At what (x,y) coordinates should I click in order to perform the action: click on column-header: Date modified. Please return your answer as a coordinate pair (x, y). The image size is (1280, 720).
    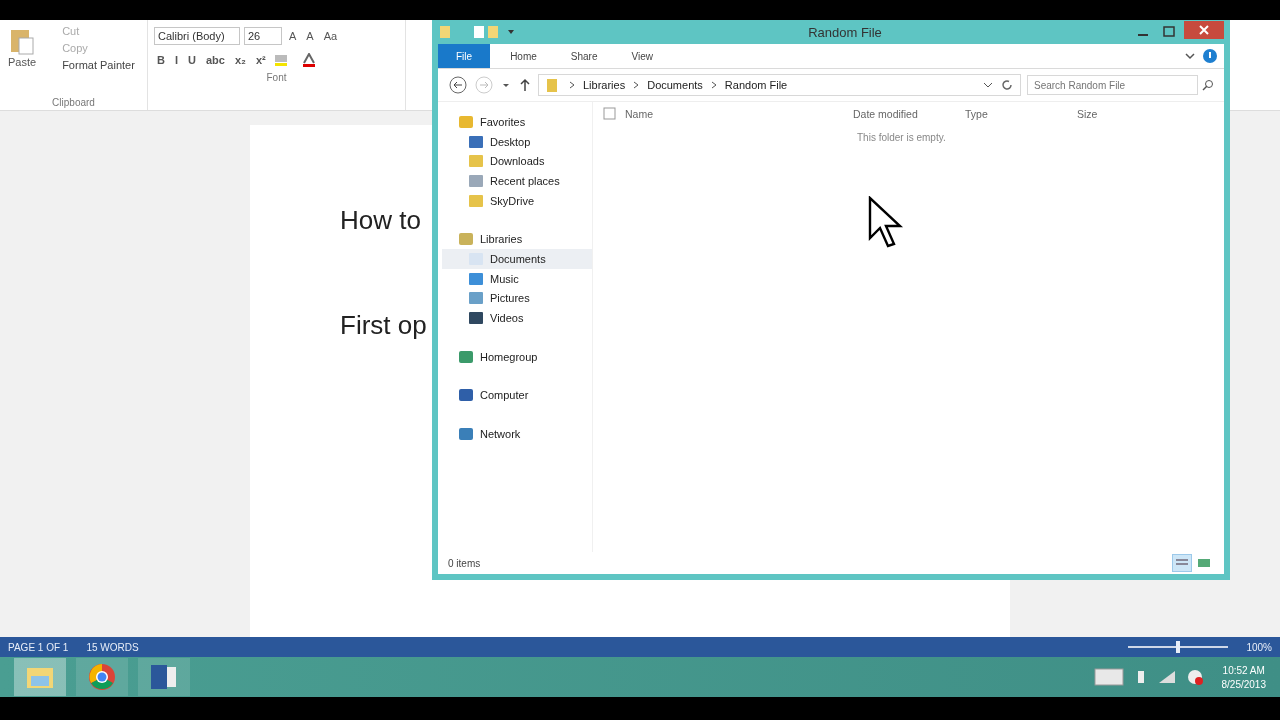
    Looking at the image, I should click on (905, 114).